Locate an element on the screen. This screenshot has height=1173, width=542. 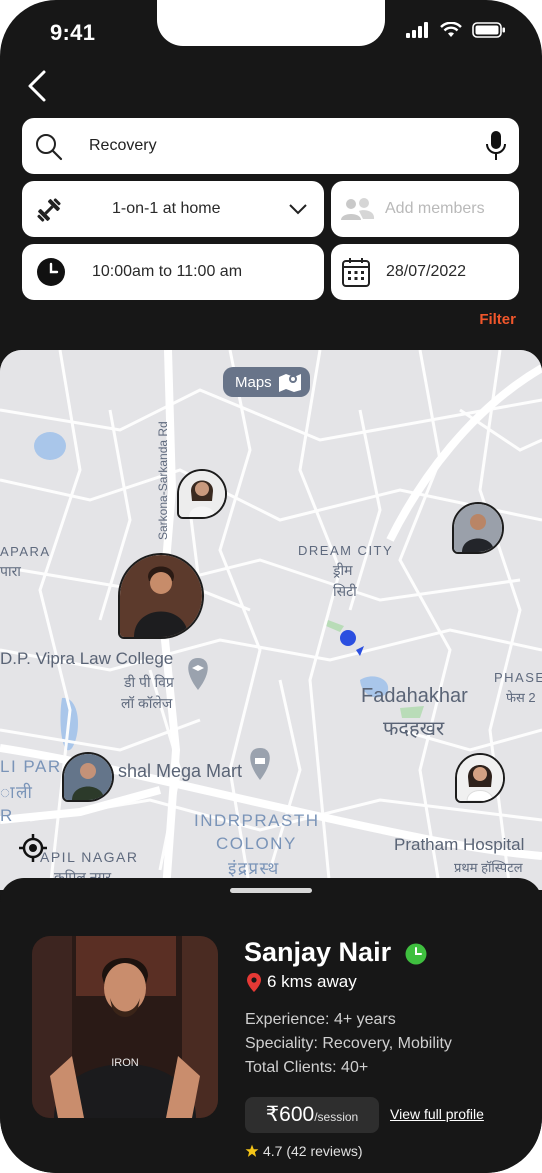
map-label-apara-hi: पारा is located at coordinates (10, 571).